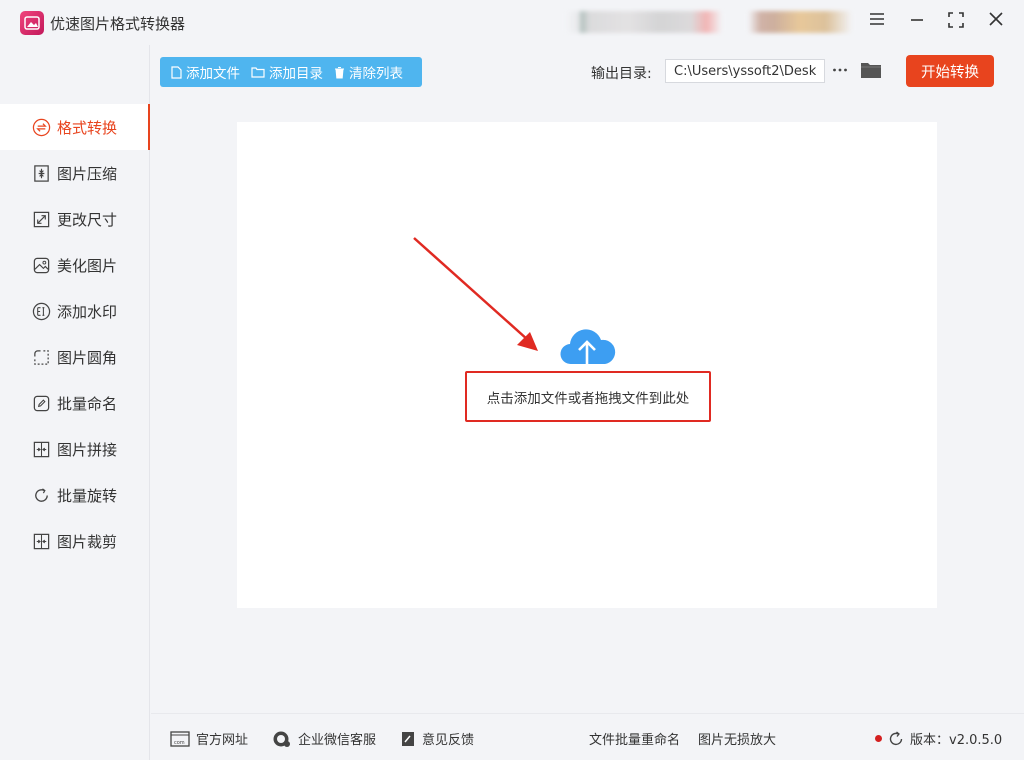  What do you see at coordinates (877, 22) in the screenshot?
I see `menu-icon` at bounding box center [877, 22].